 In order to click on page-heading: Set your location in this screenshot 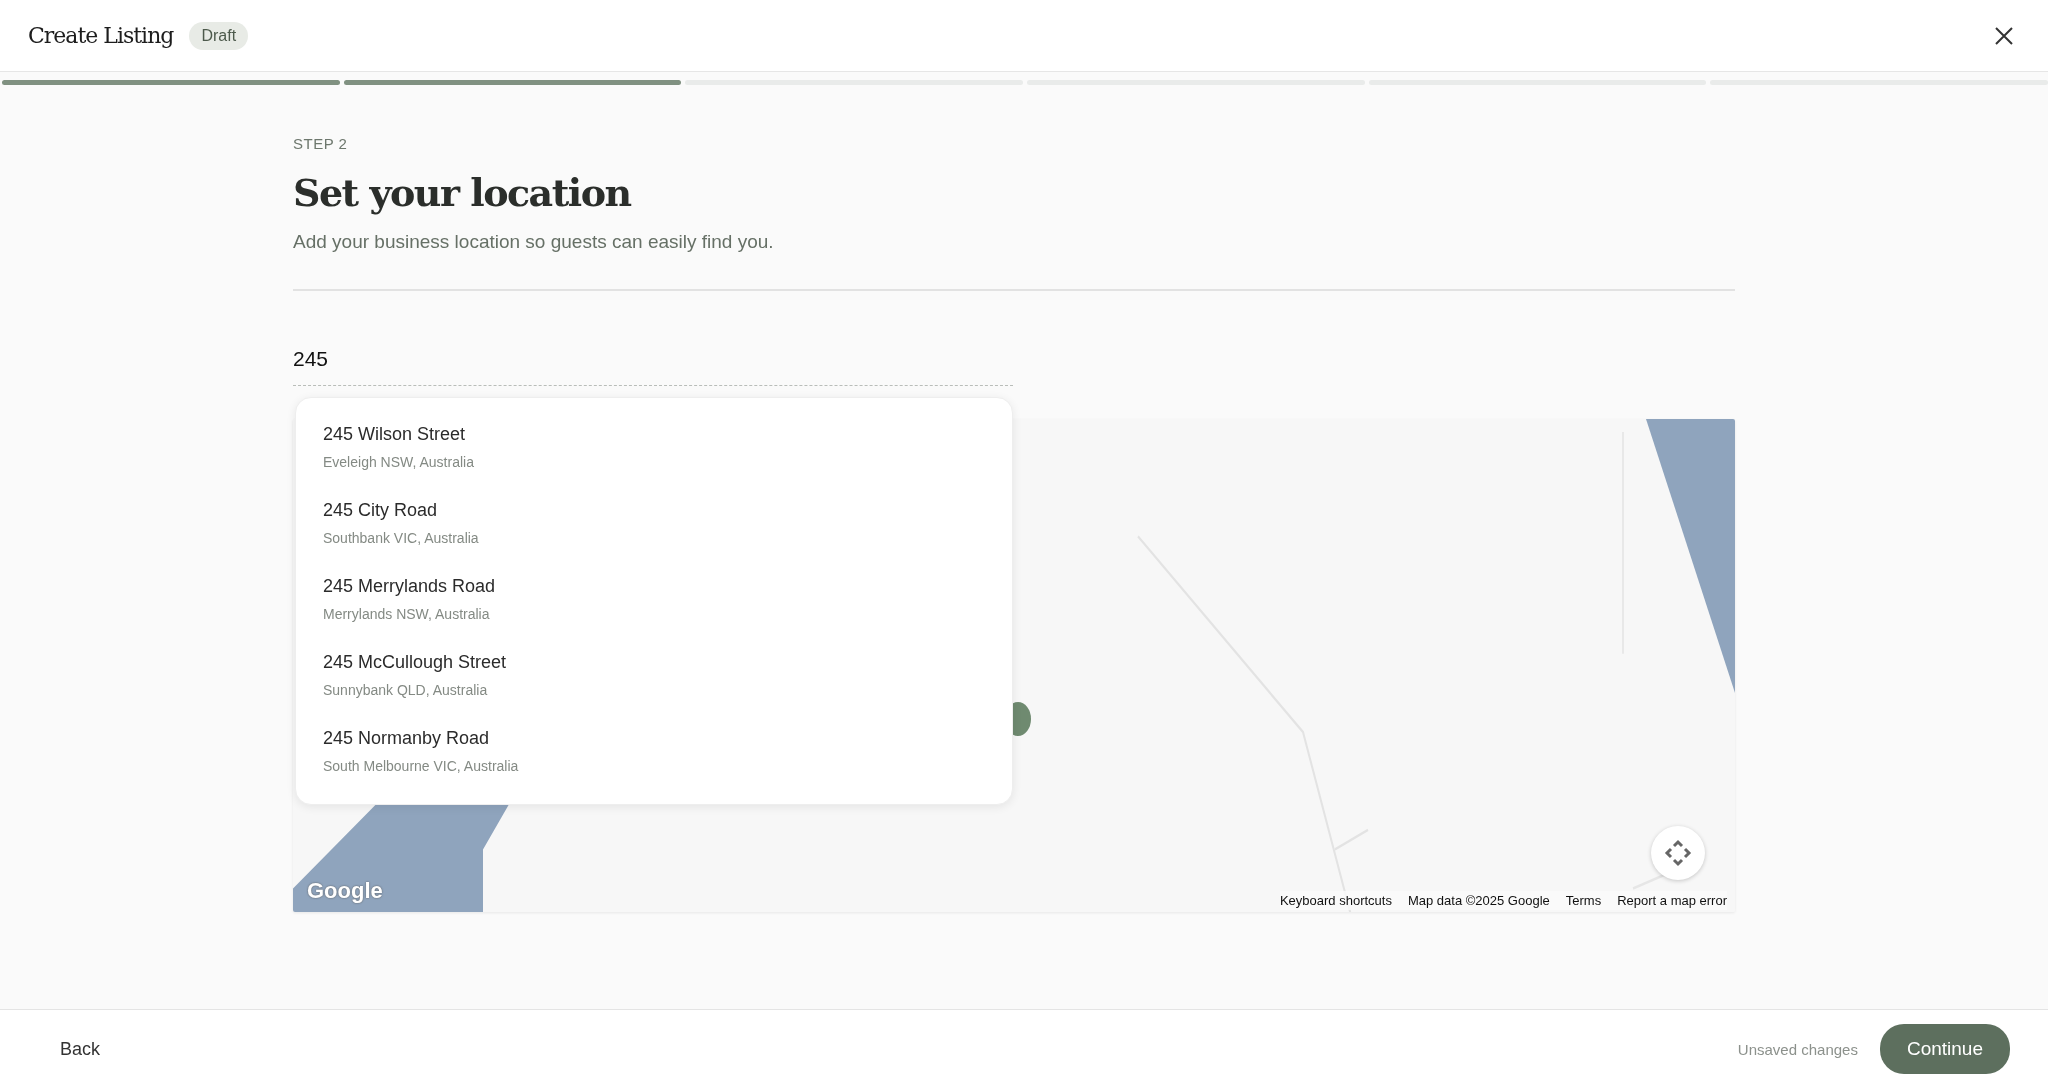, I will do `click(463, 192)`.